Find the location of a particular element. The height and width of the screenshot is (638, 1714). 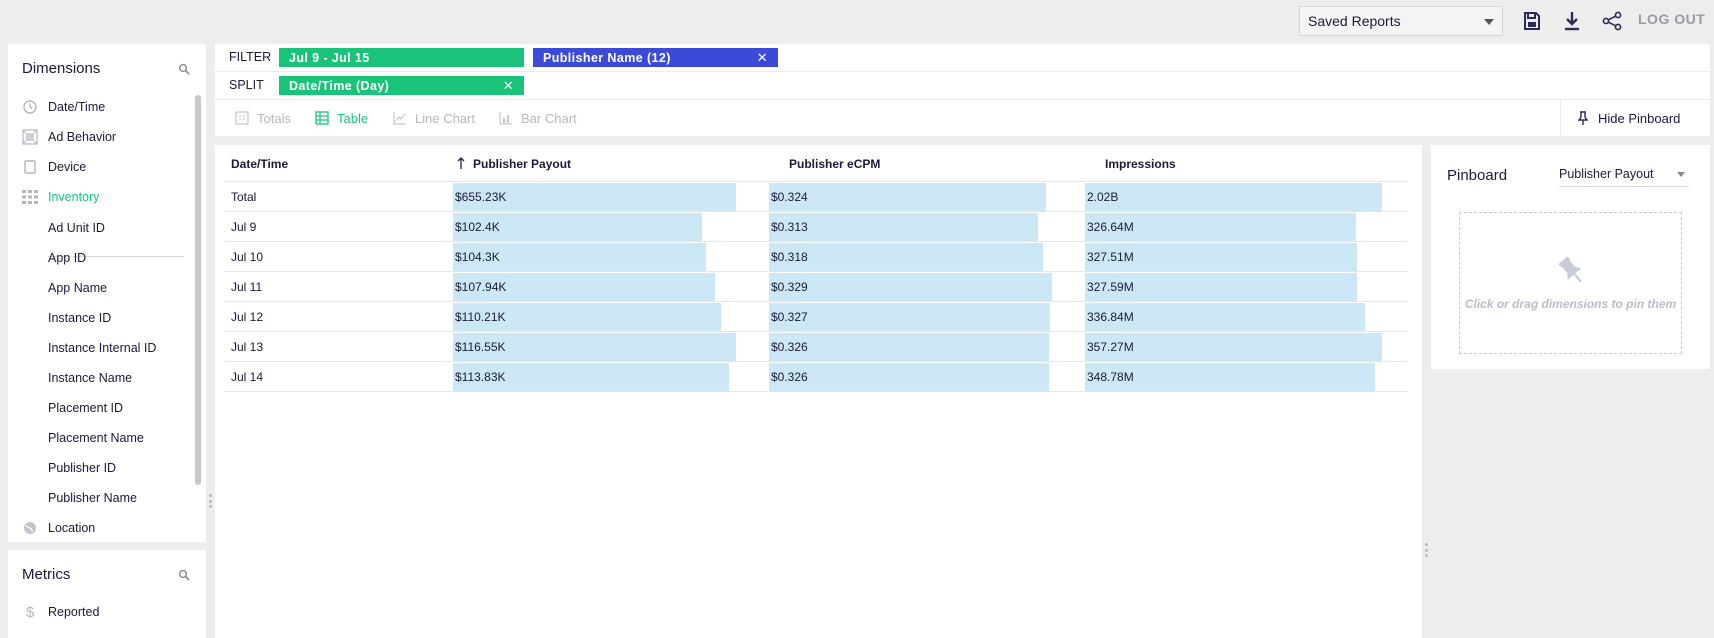

metric-label: Reported is located at coordinates (74, 612).